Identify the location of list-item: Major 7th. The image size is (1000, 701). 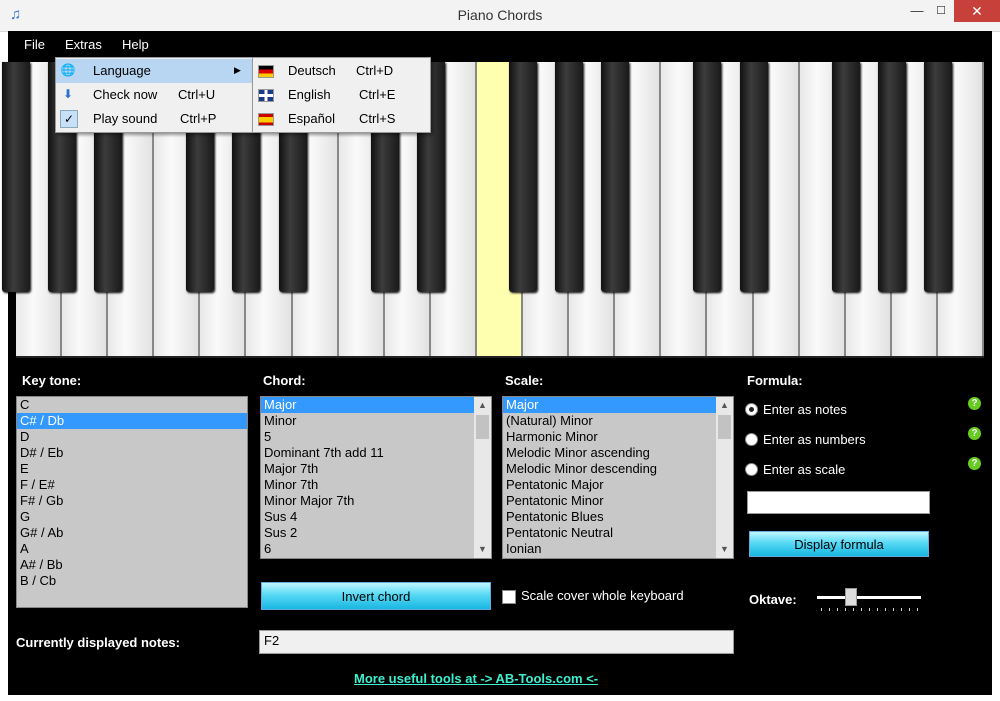
(367, 469).